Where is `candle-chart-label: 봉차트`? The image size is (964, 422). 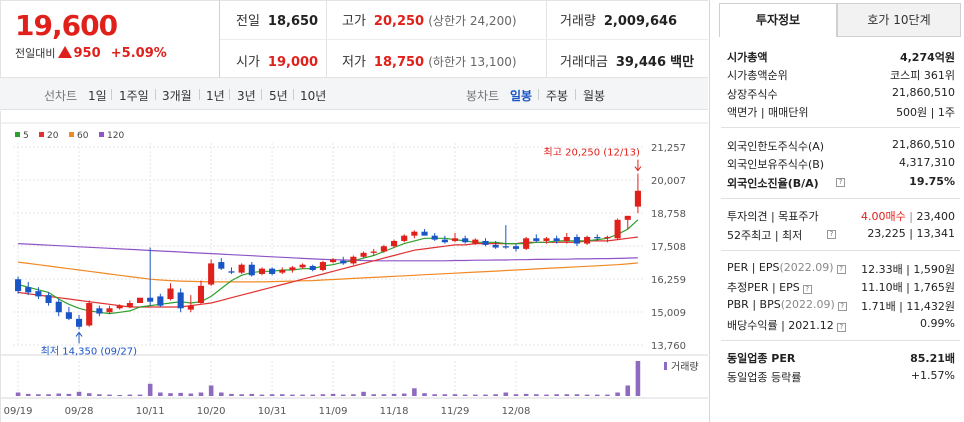
candle-chart-label: 봉차트 is located at coordinates (483, 96).